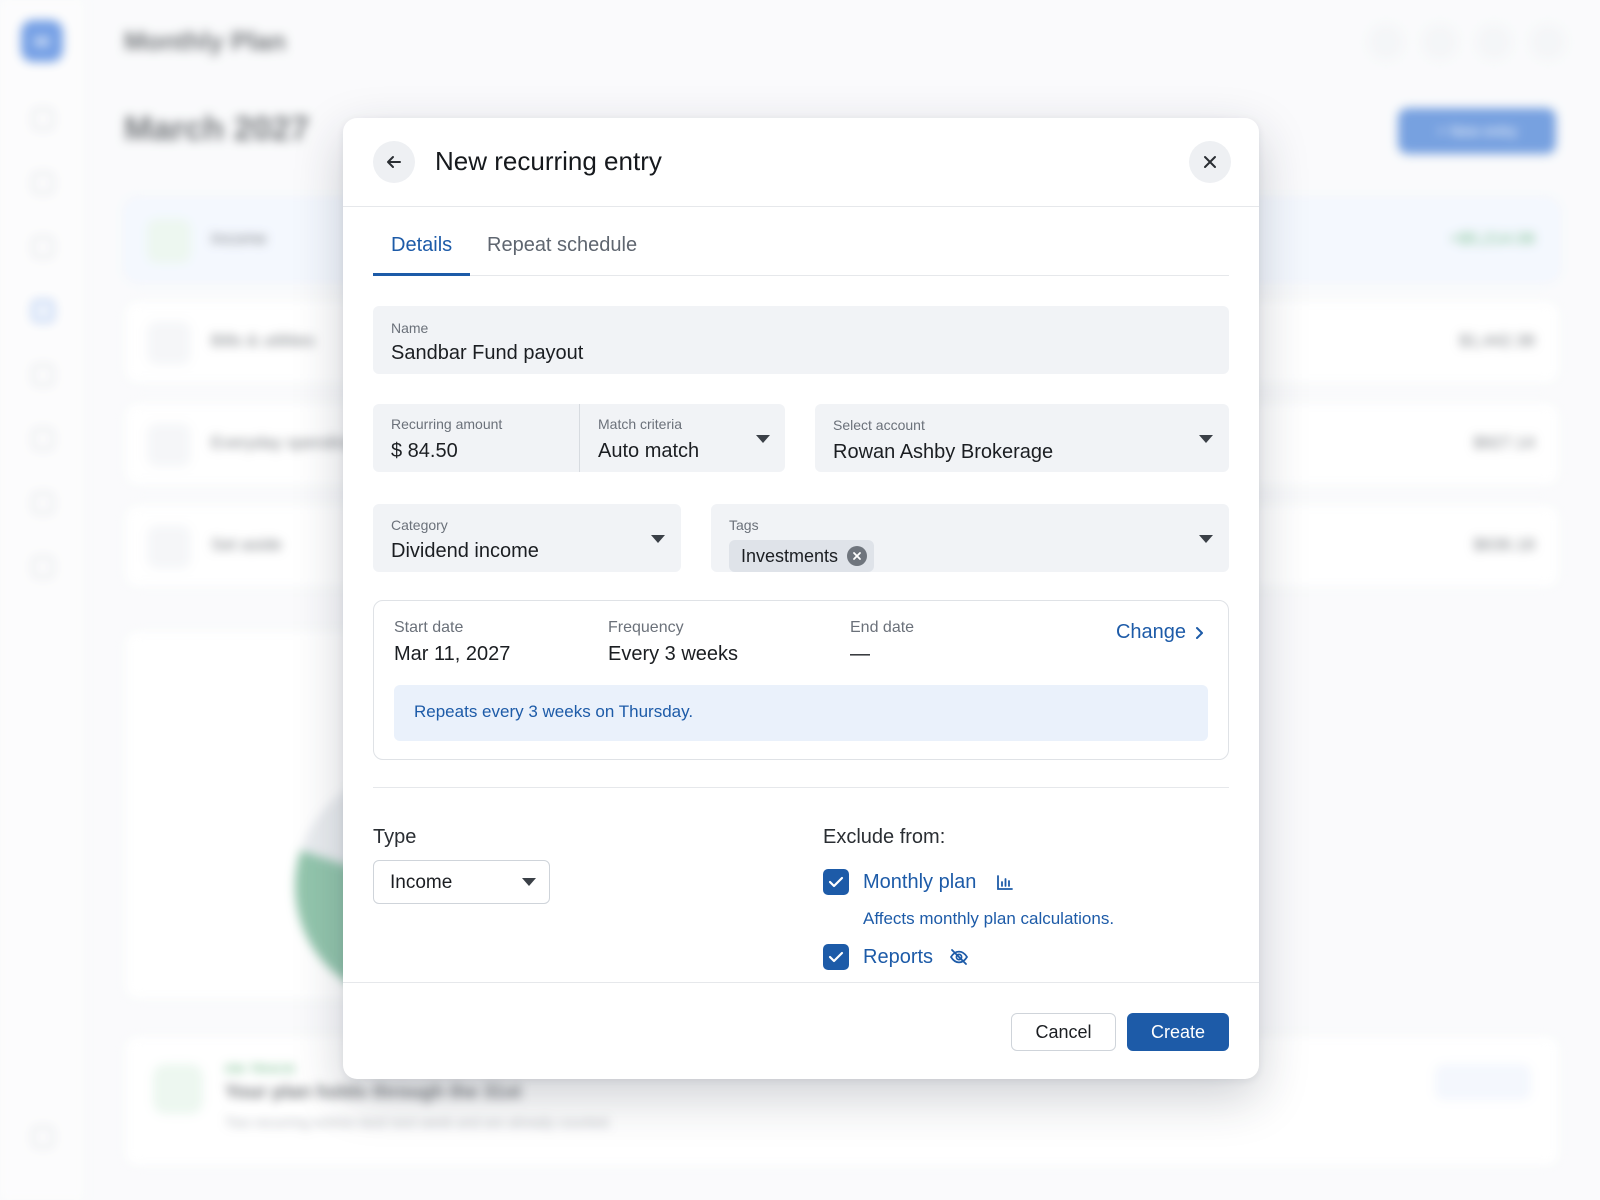 The height and width of the screenshot is (1200, 1600). I want to click on account-label: Select account, so click(879, 425).